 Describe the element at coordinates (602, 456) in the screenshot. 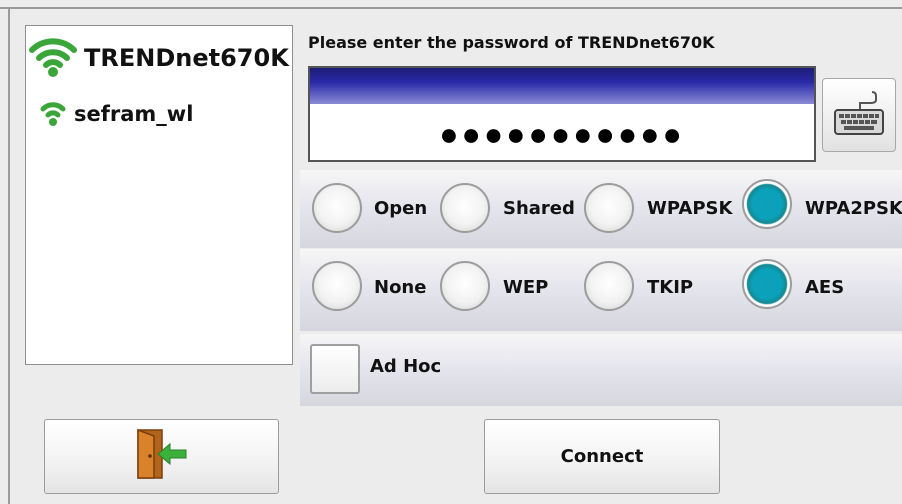

I see `connect-button: Connect` at that location.